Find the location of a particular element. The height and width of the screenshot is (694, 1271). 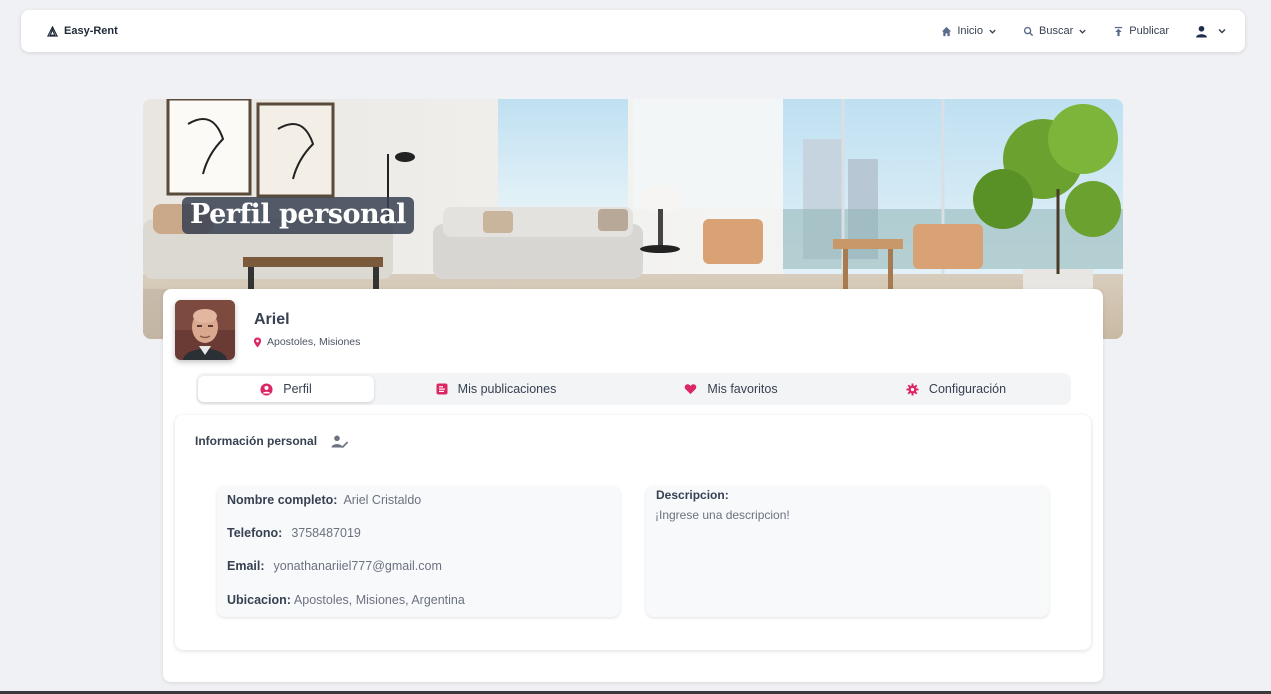

tab-configuracion-label: Configuración is located at coordinates (967, 389).